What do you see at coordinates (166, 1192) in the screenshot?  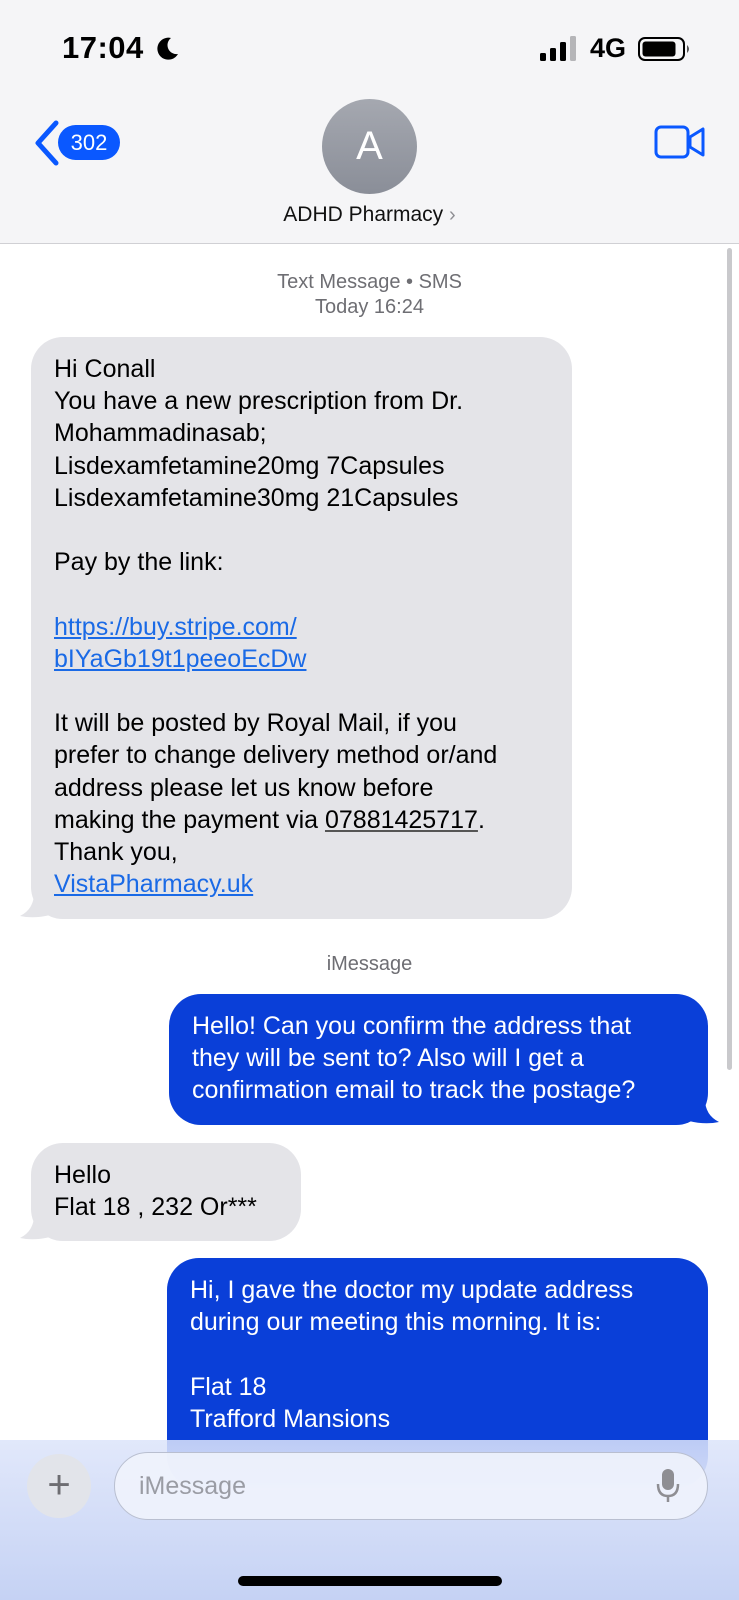 I see `message-bubble-incoming: Hello Flat 18 , 232 Or***` at bounding box center [166, 1192].